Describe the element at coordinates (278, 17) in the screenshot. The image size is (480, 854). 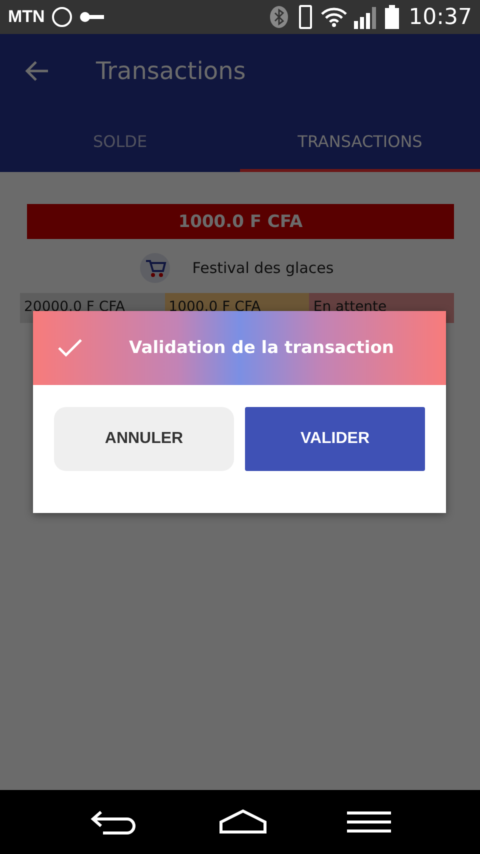
I see `bluetooth-icon` at that location.